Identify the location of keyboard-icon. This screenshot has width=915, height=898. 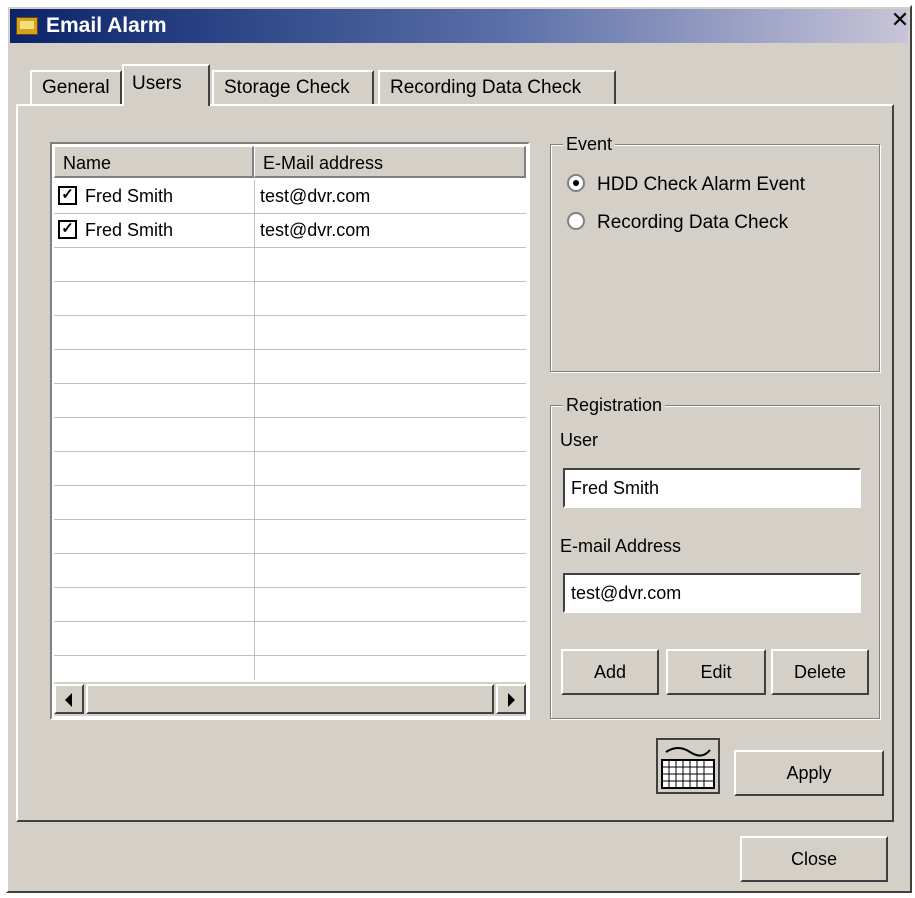
(688, 766).